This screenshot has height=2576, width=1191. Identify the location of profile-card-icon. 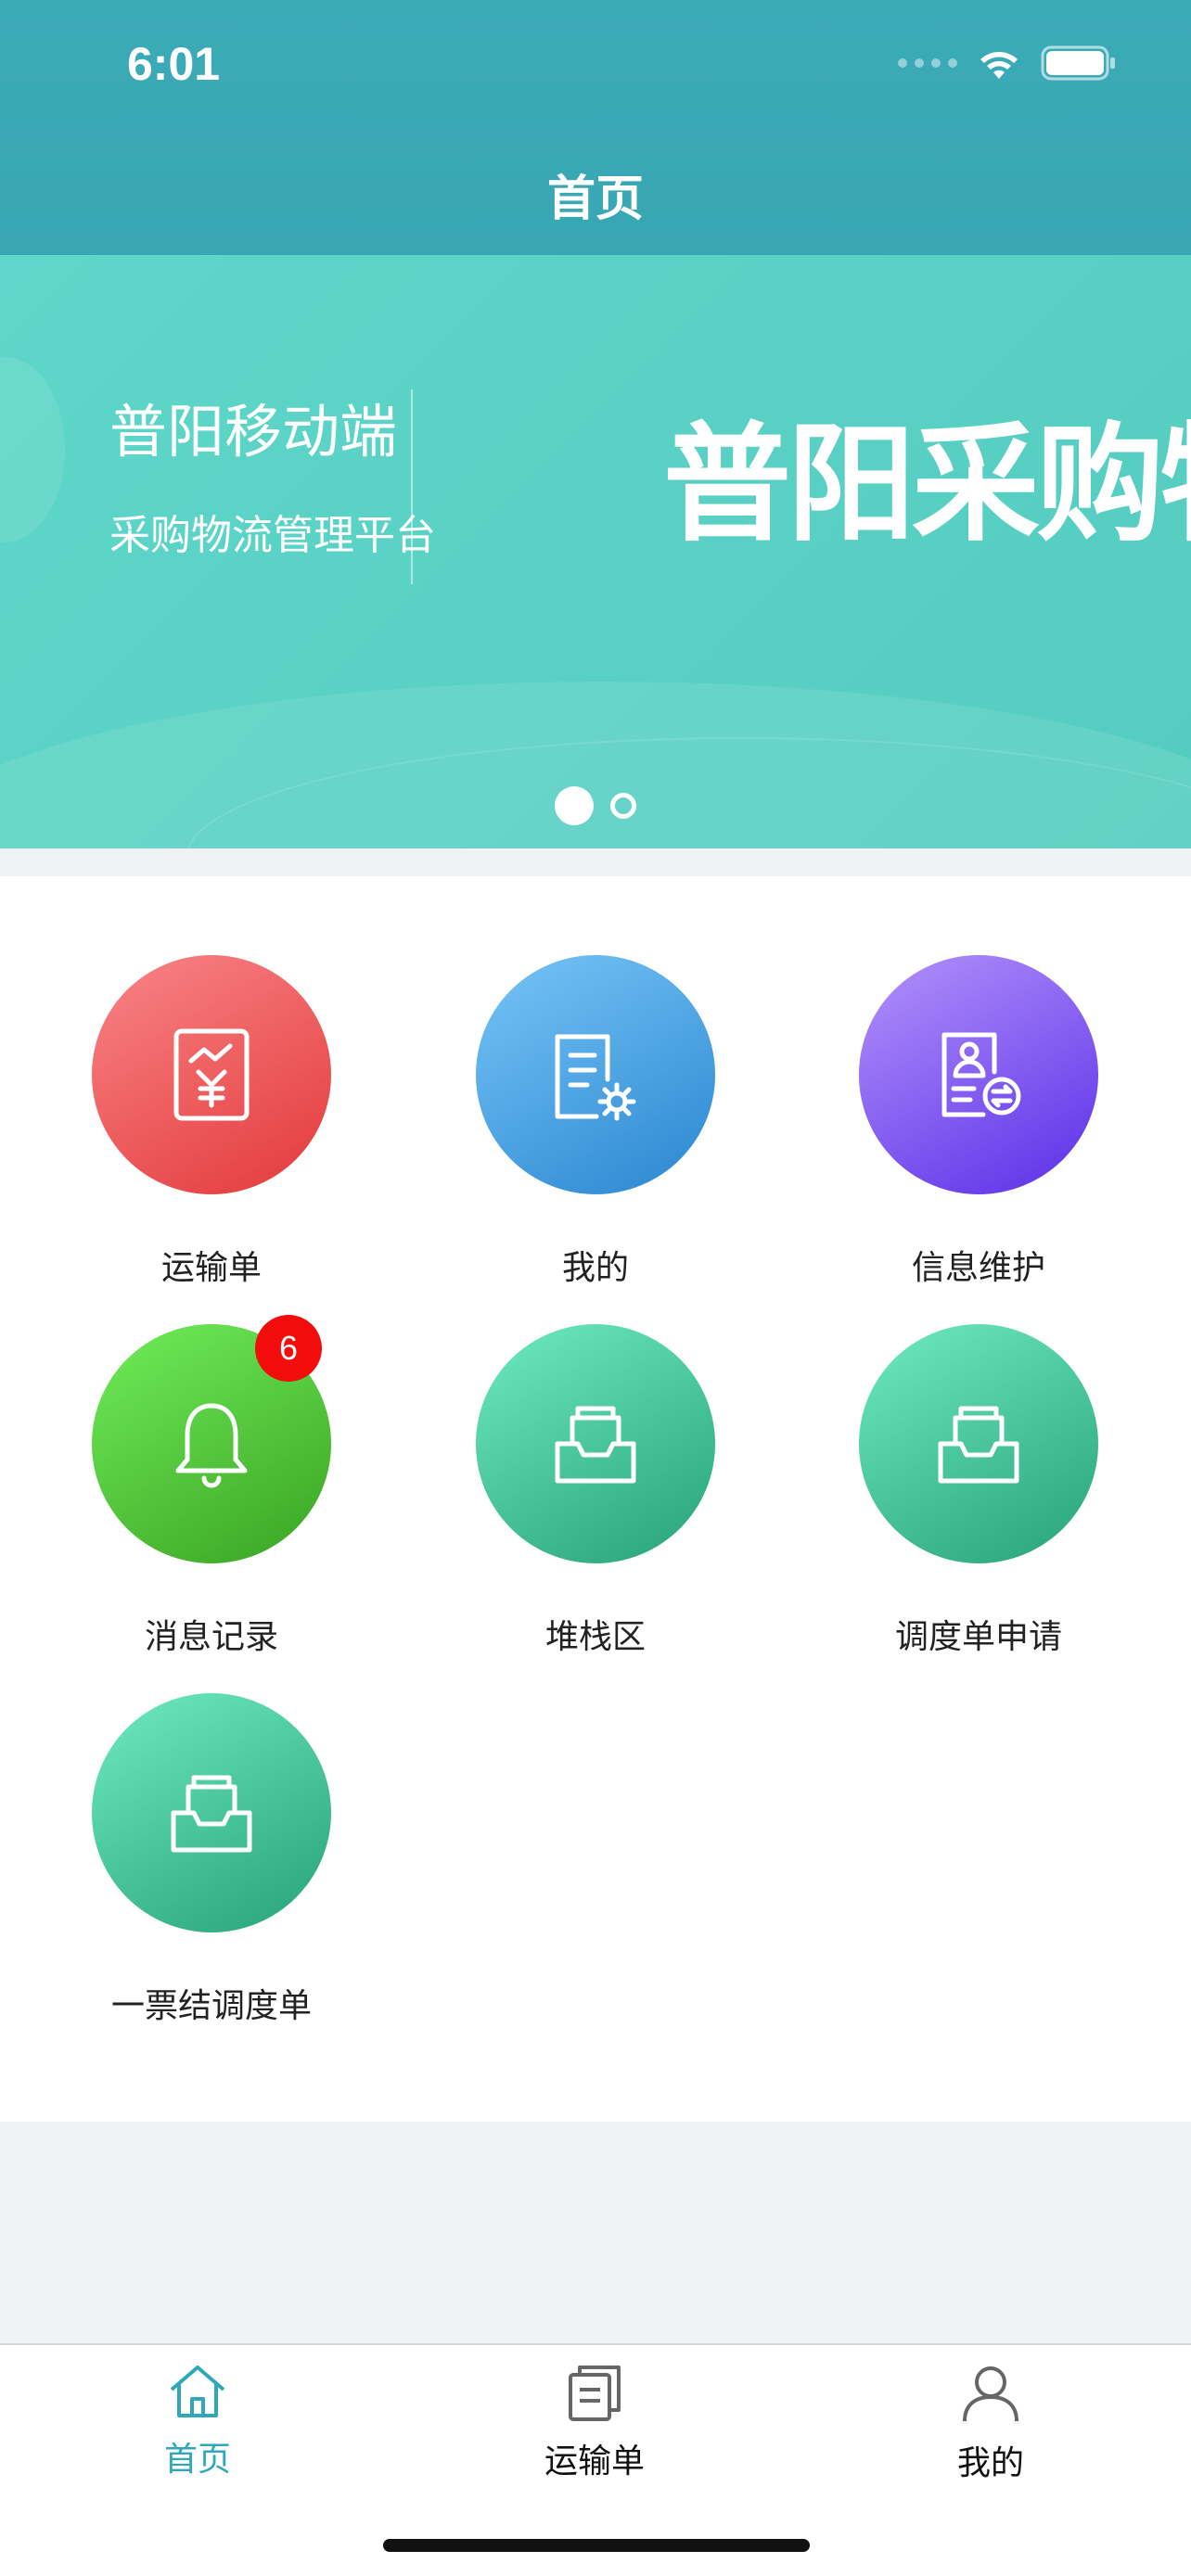
(981, 1075).